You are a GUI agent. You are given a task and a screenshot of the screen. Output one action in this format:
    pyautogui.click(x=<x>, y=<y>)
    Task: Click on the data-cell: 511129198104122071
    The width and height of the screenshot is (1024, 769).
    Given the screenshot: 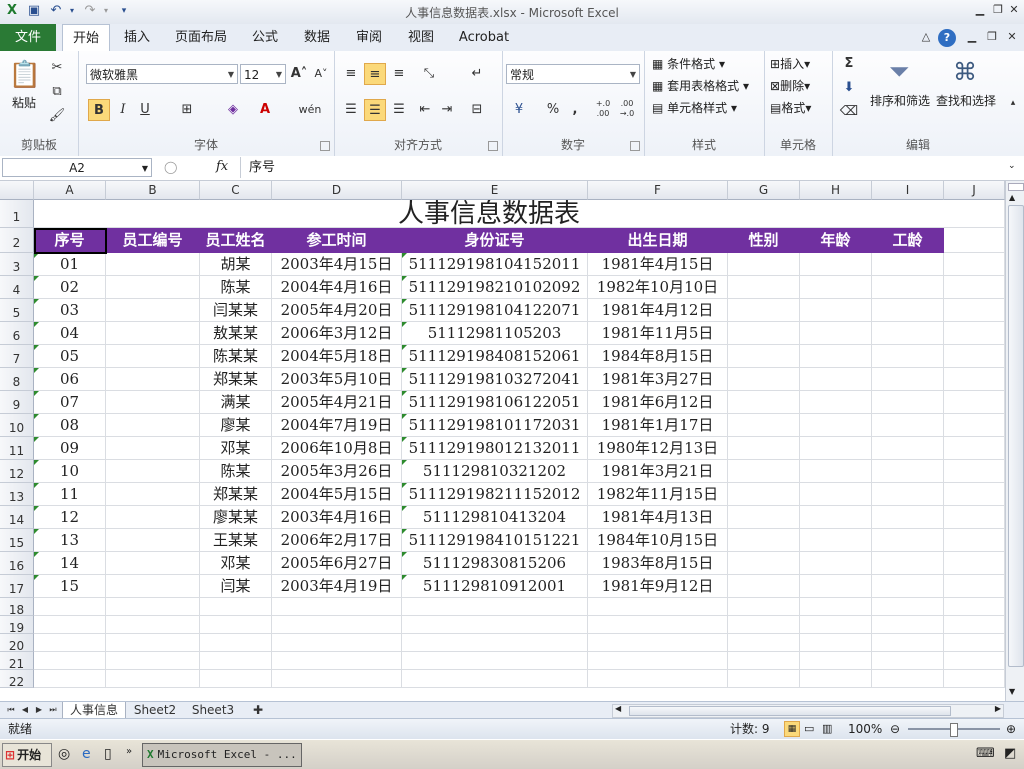 What is the action you would take?
    pyautogui.click(x=495, y=310)
    